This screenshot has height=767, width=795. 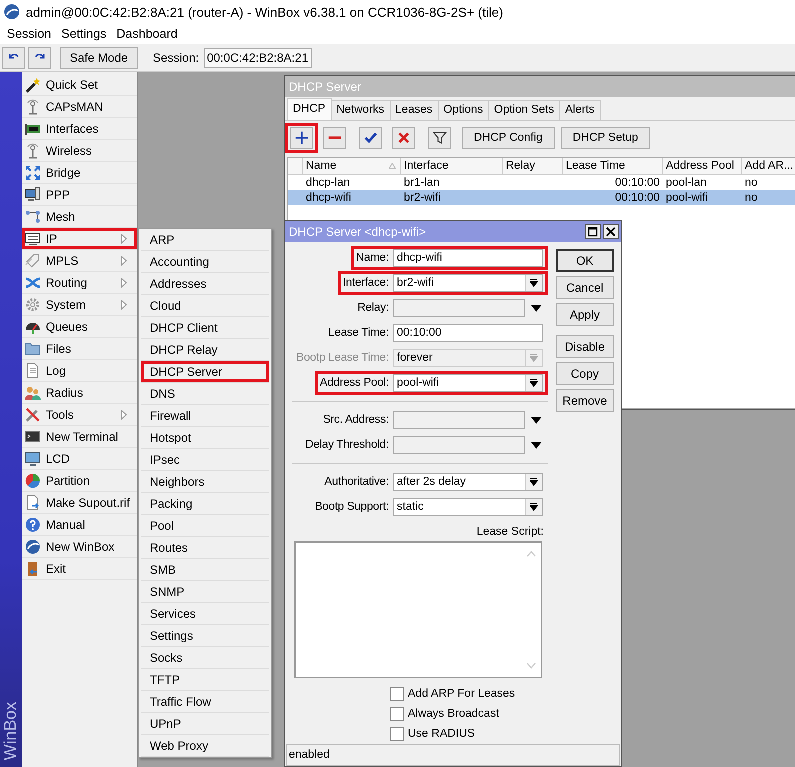 What do you see at coordinates (79, 305) in the screenshot?
I see `sidebar-item: System` at bounding box center [79, 305].